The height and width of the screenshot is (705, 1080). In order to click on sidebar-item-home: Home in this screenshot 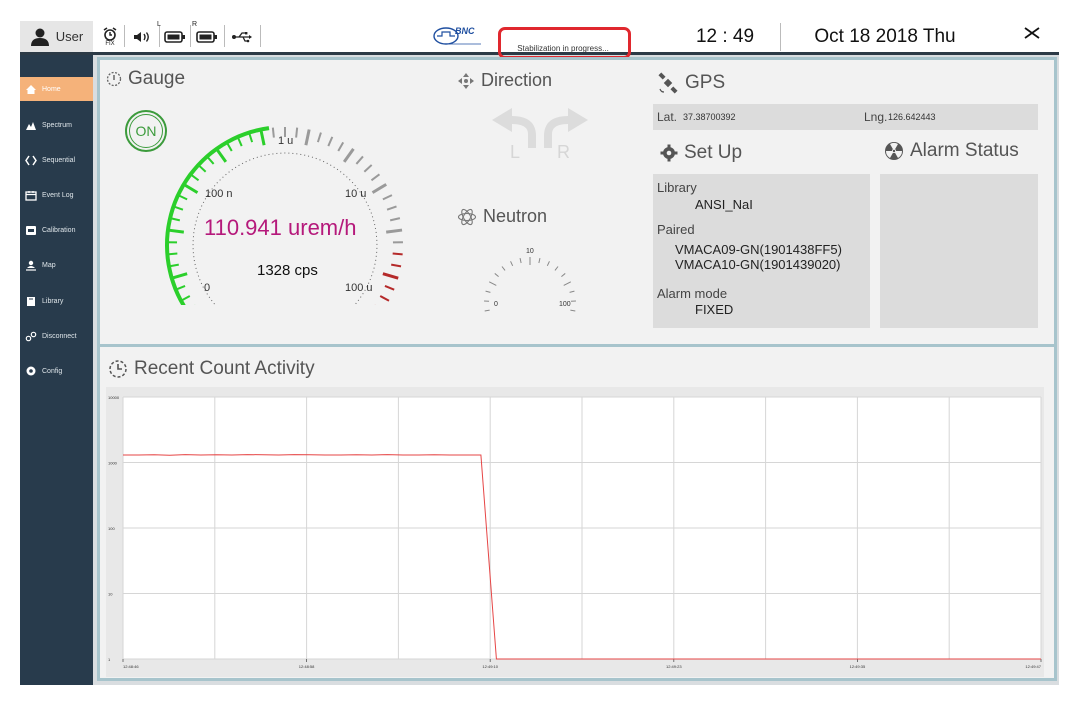, I will do `click(56, 89)`.